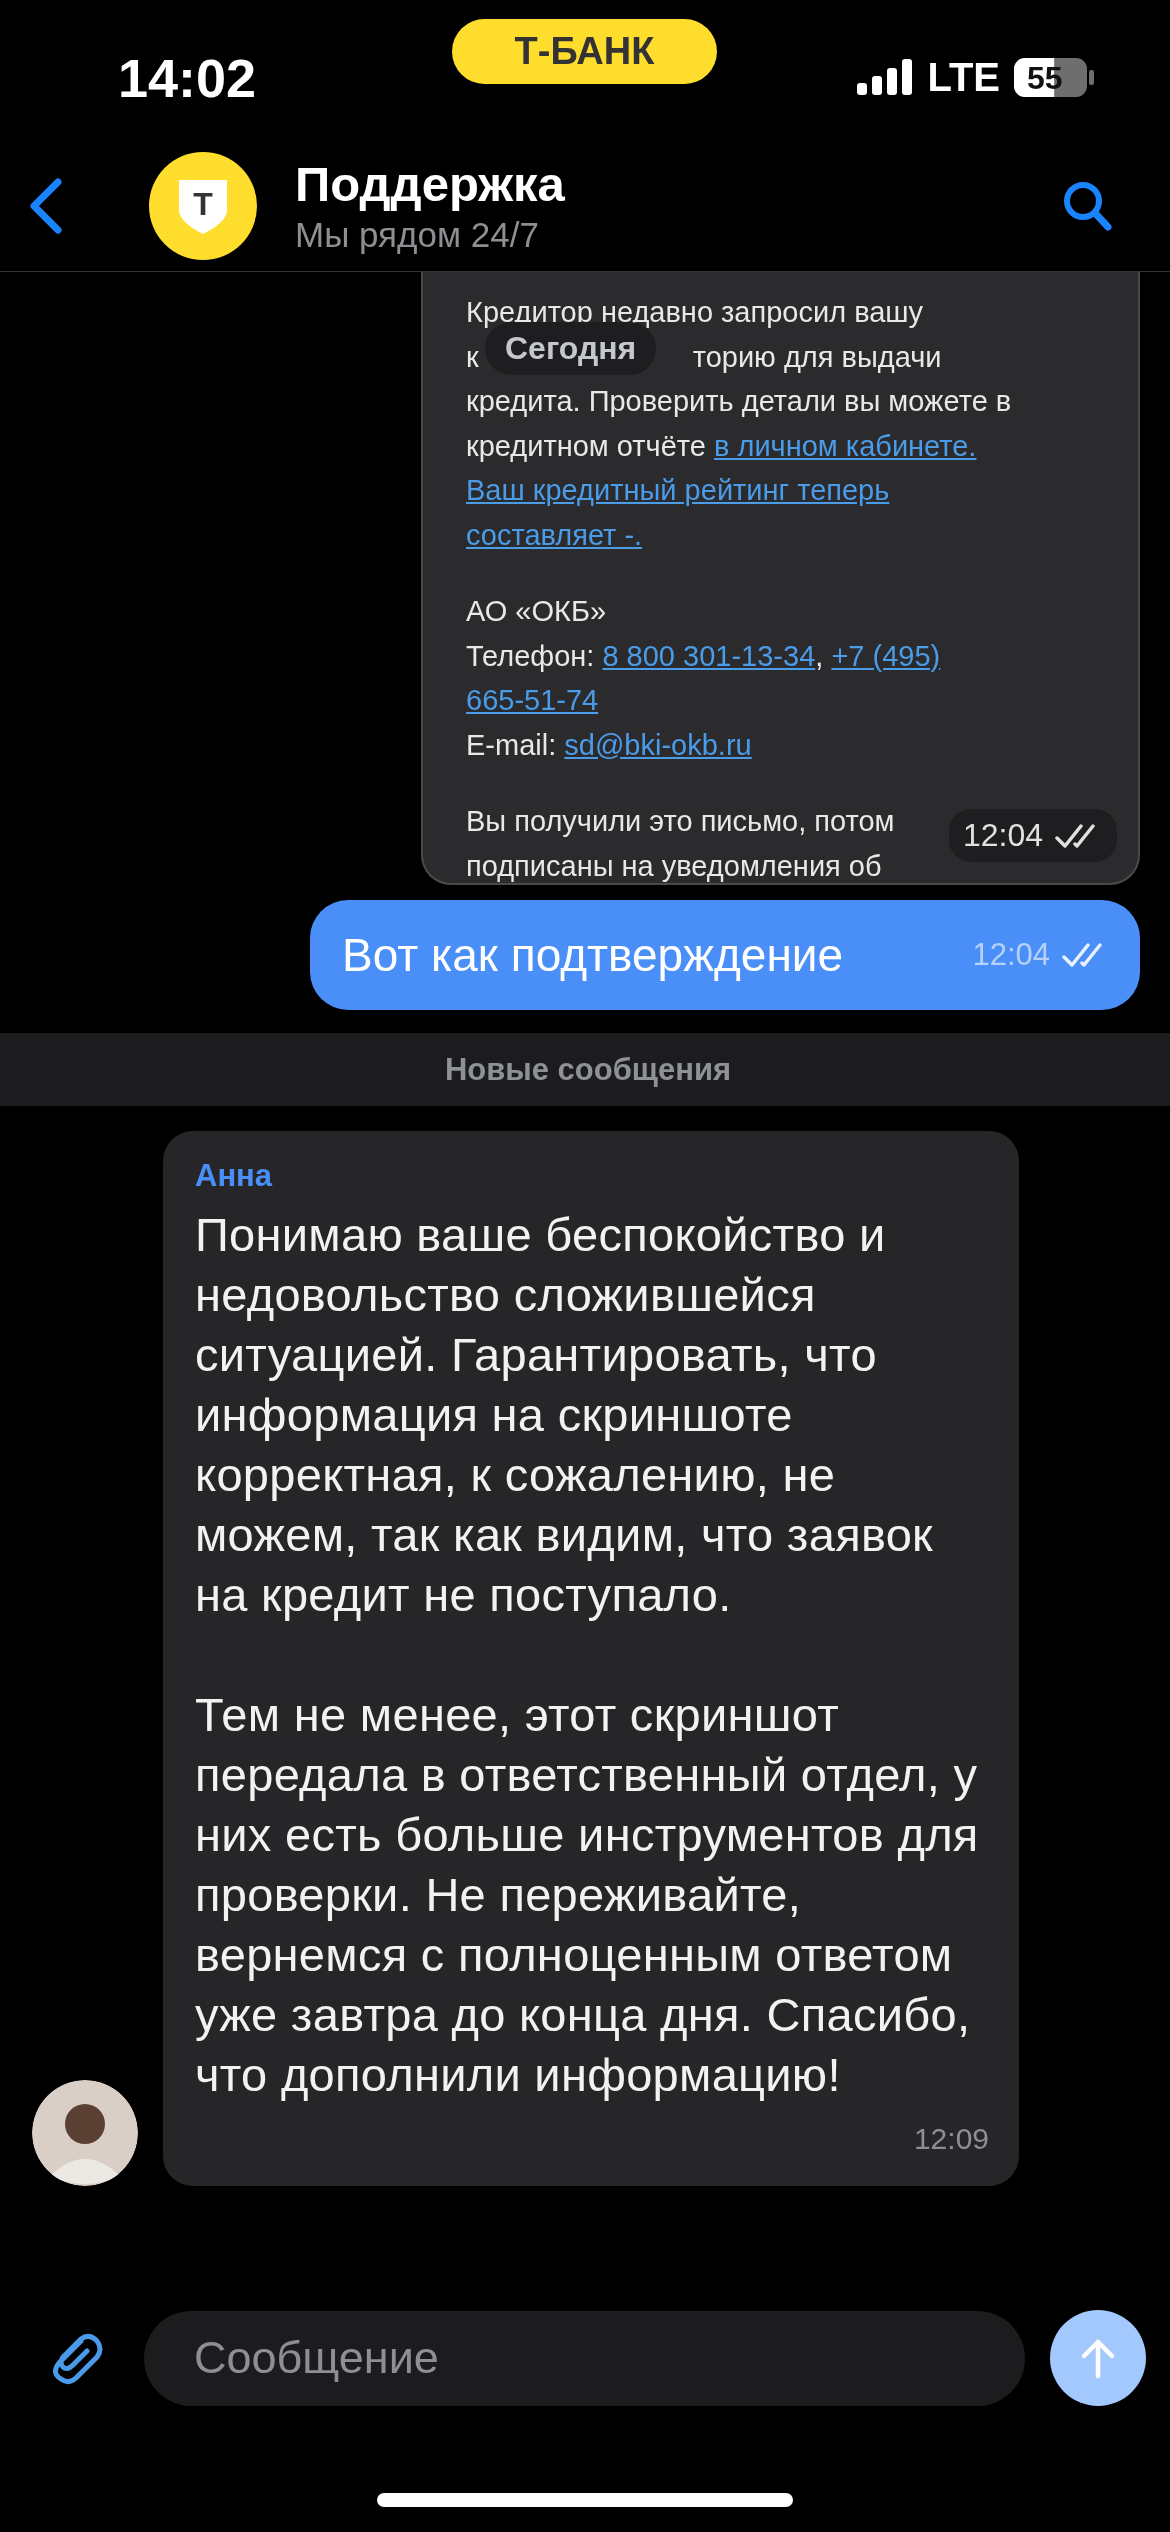 The image size is (1170, 2532). Describe the element at coordinates (46, 205) in the screenshot. I see `back-icon` at that location.